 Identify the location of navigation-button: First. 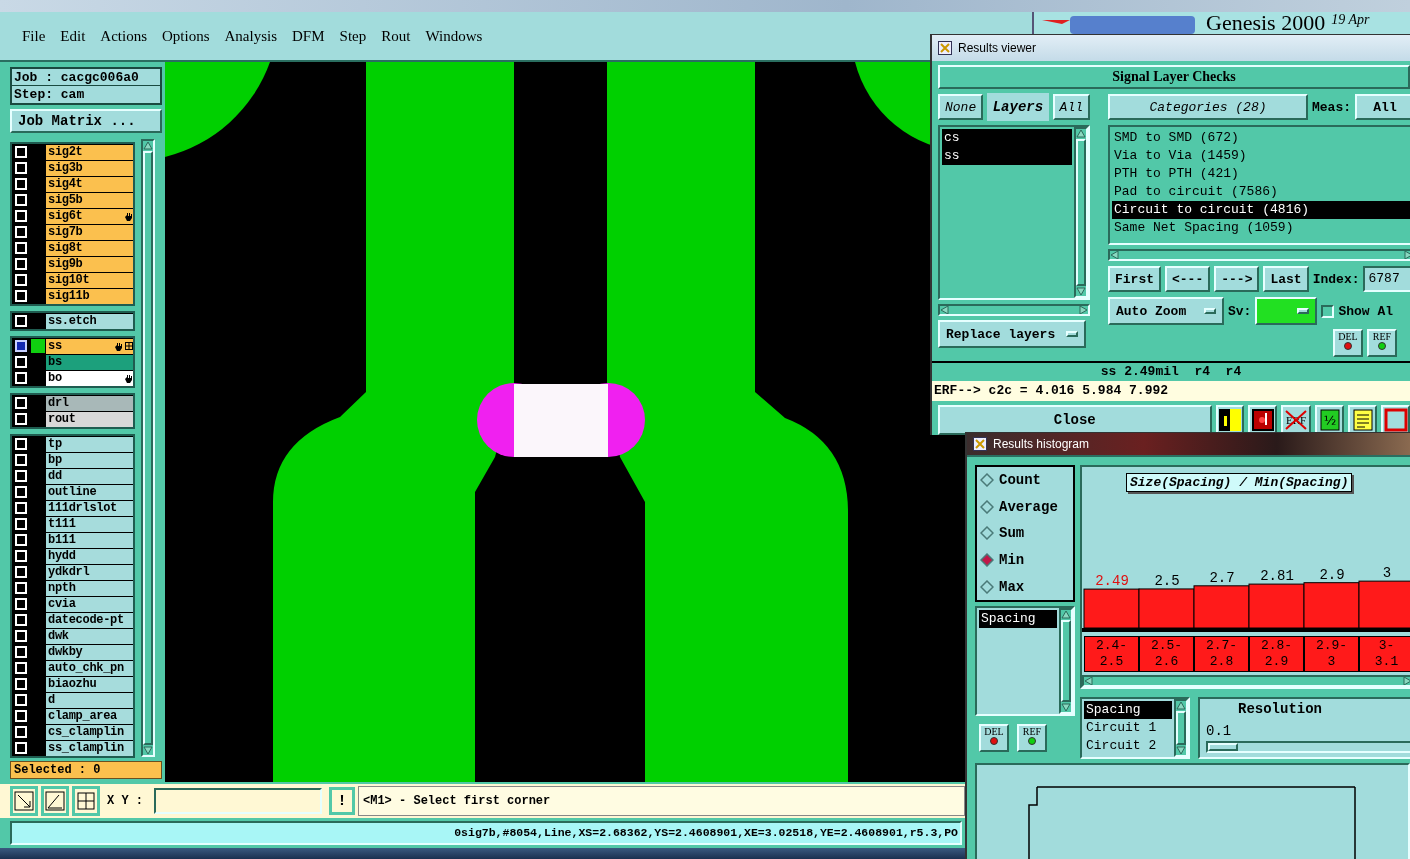
(1134, 279).